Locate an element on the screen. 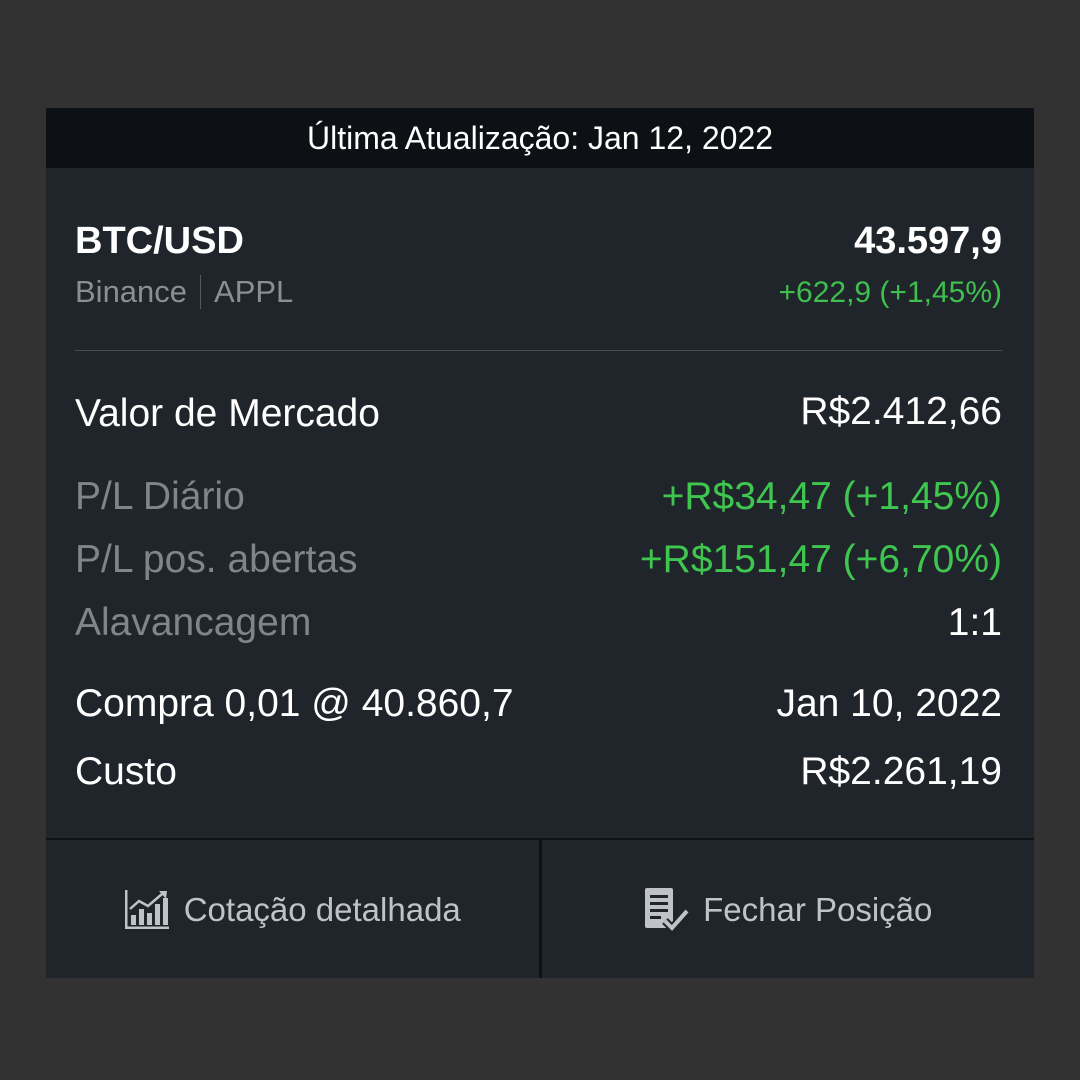 Image resolution: width=1080 pixels, height=1080 pixels. detailed-quote-label: Cotação detalhada is located at coordinates (322, 909).